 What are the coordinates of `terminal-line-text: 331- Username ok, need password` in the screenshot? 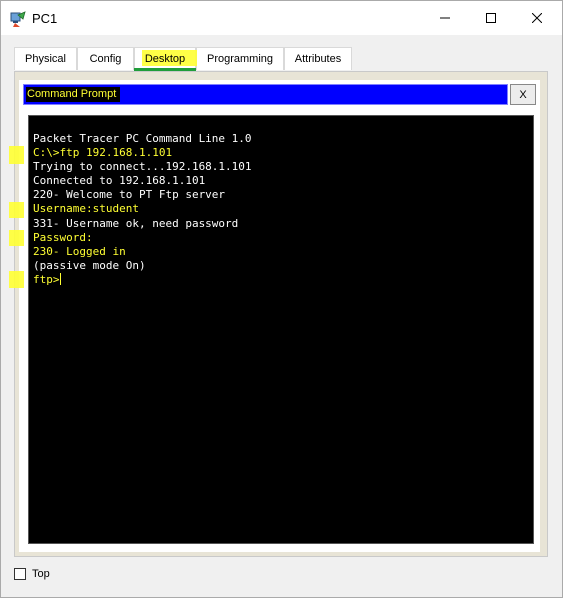 It's located at (136, 223).